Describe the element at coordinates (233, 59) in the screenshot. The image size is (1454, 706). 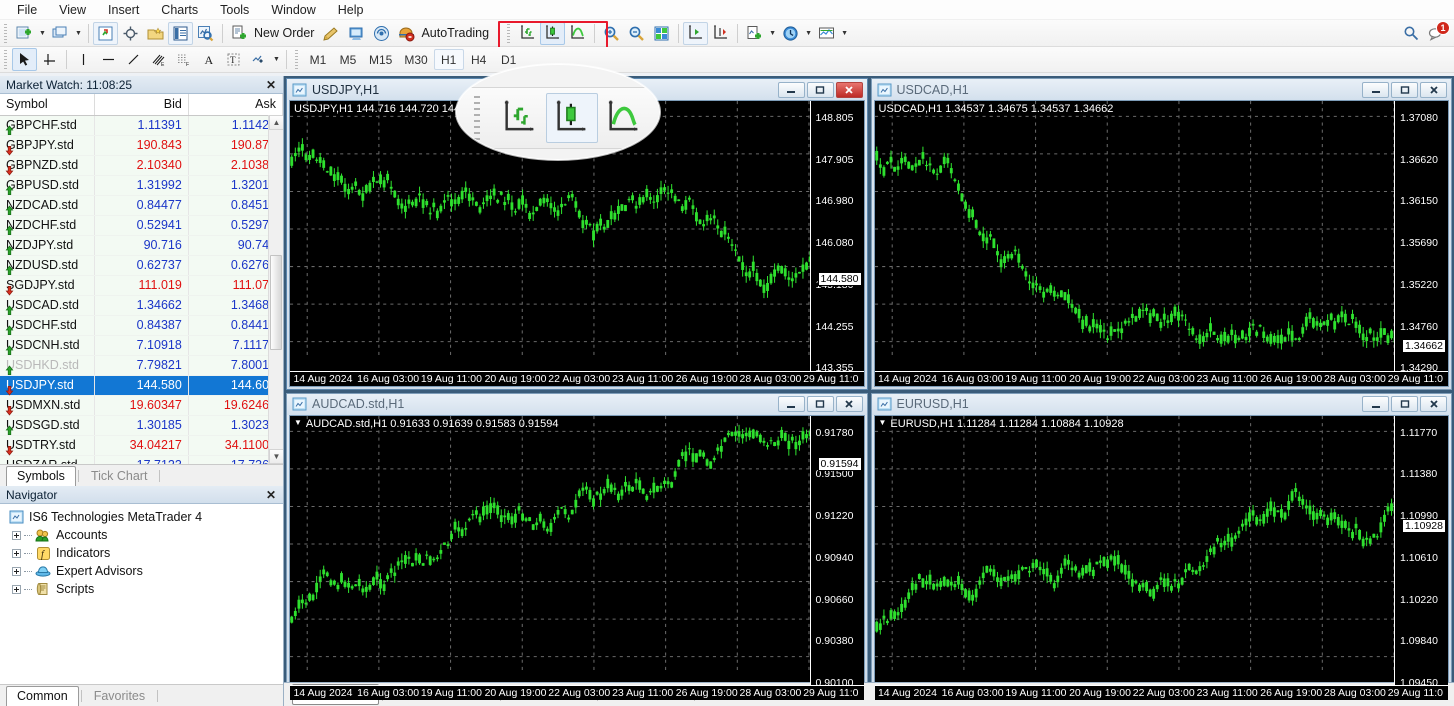
I see `text-label-icon: T` at that location.